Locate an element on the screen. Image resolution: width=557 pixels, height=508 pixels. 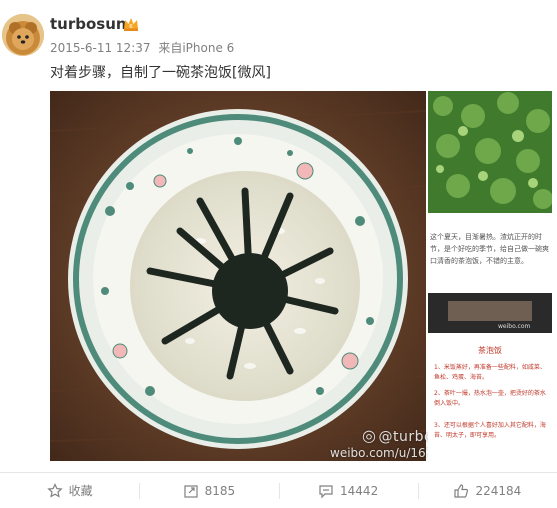
svg-text: 6 is located at coordinates (131, 27).